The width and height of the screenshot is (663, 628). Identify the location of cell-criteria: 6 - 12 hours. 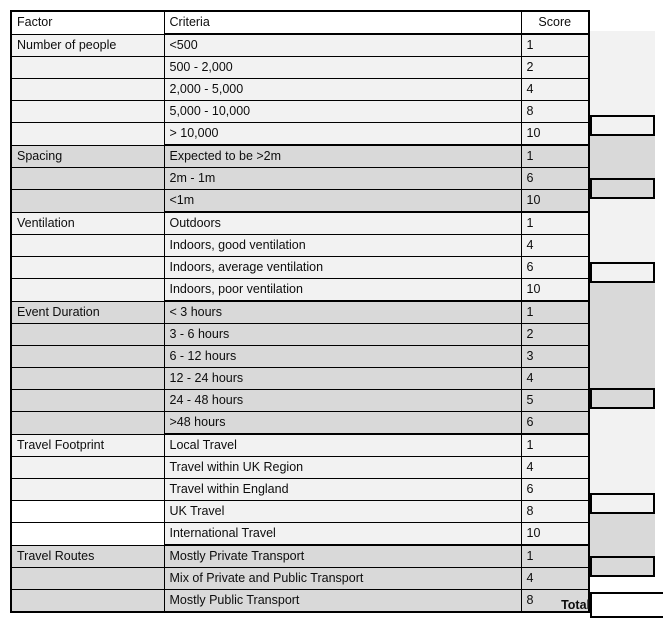
(342, 356).